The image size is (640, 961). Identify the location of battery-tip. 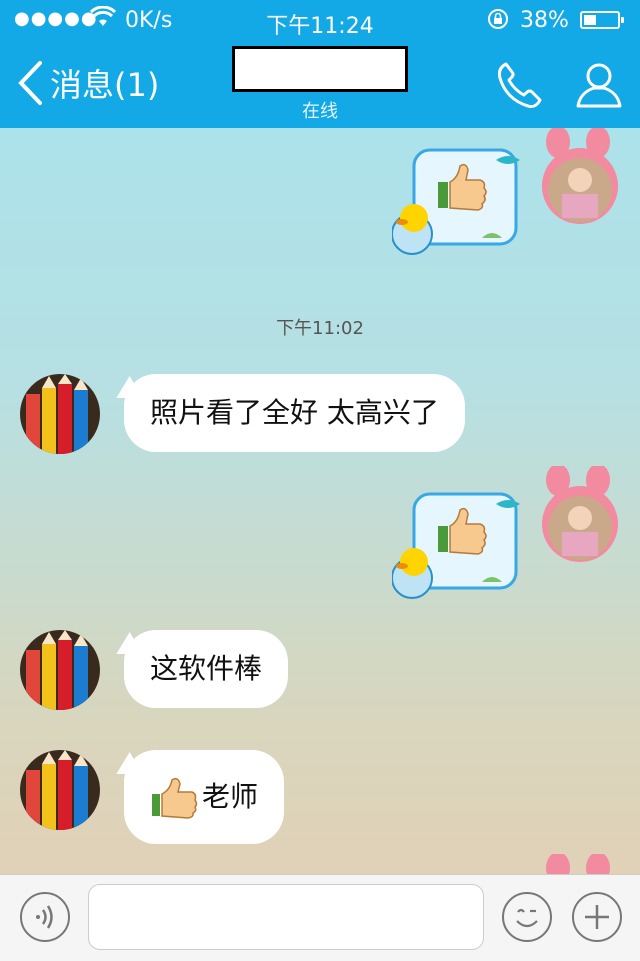
(622, 20).